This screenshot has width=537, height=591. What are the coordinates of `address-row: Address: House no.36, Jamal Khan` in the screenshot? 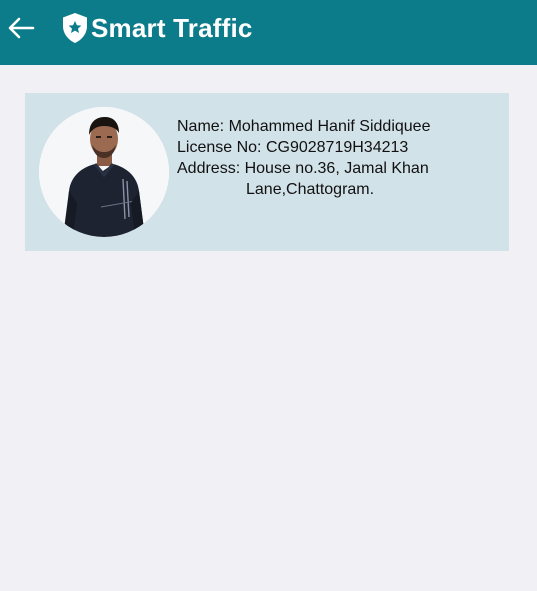 It's located at (337, 168).